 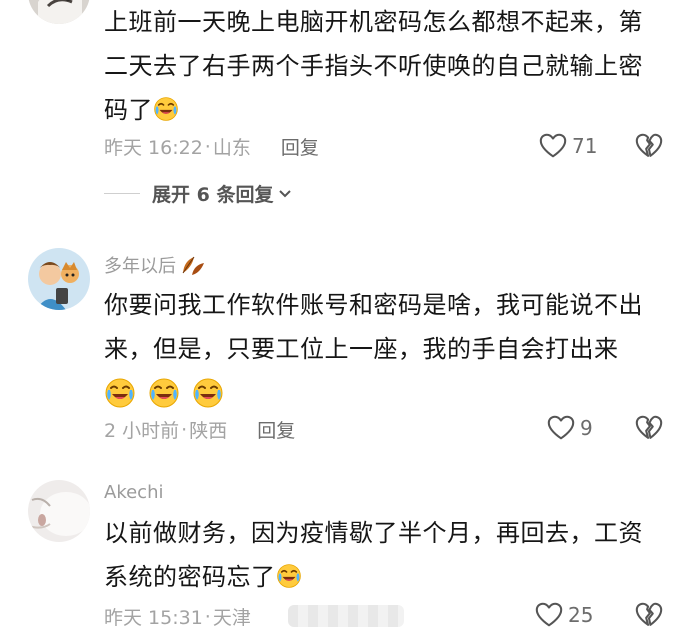 I want to click on comment-text-line: 上班前一天晚上电脑开机密码怎么都想不起来，第, so click(x=373, y=22).